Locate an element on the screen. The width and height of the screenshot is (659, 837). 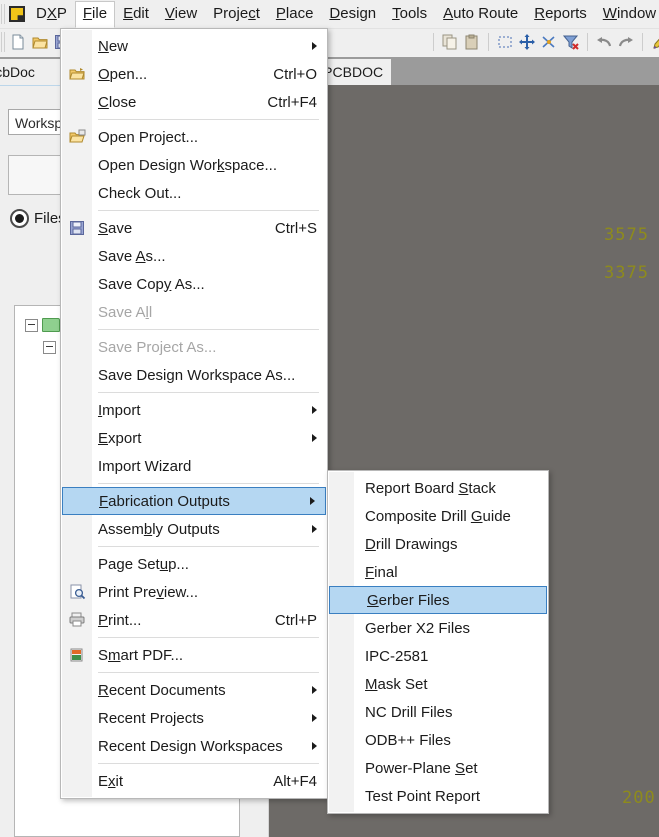
menu-item-accelerator: Ctrl+F4 is located at coordinates (292, 102).